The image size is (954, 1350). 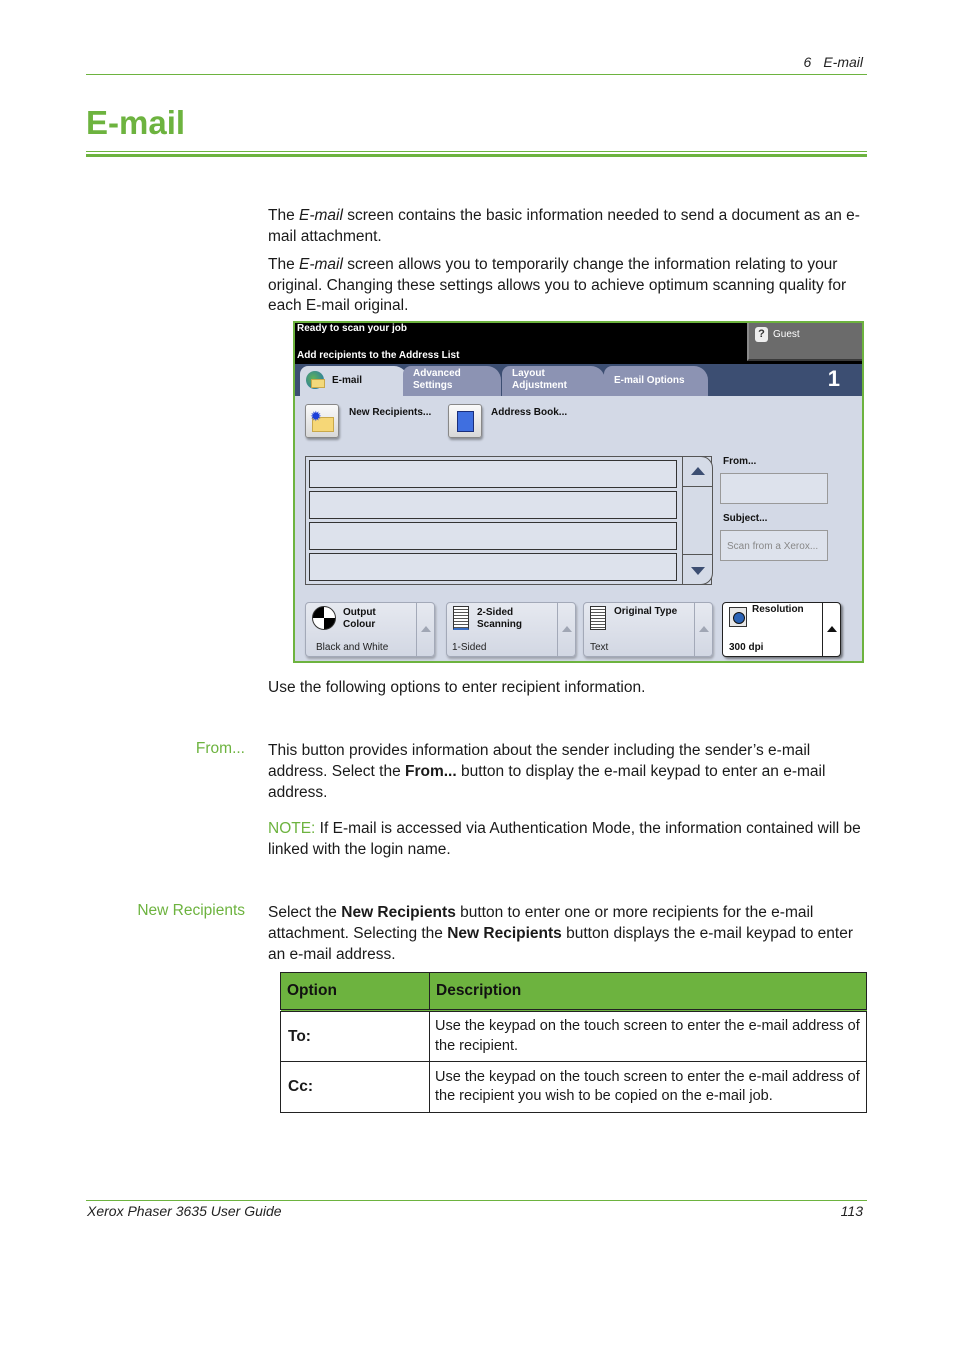 What do you see at coordinates (598, 618) in the screenshot?
I see `text-document-icon` at bounding box center [598, 618].